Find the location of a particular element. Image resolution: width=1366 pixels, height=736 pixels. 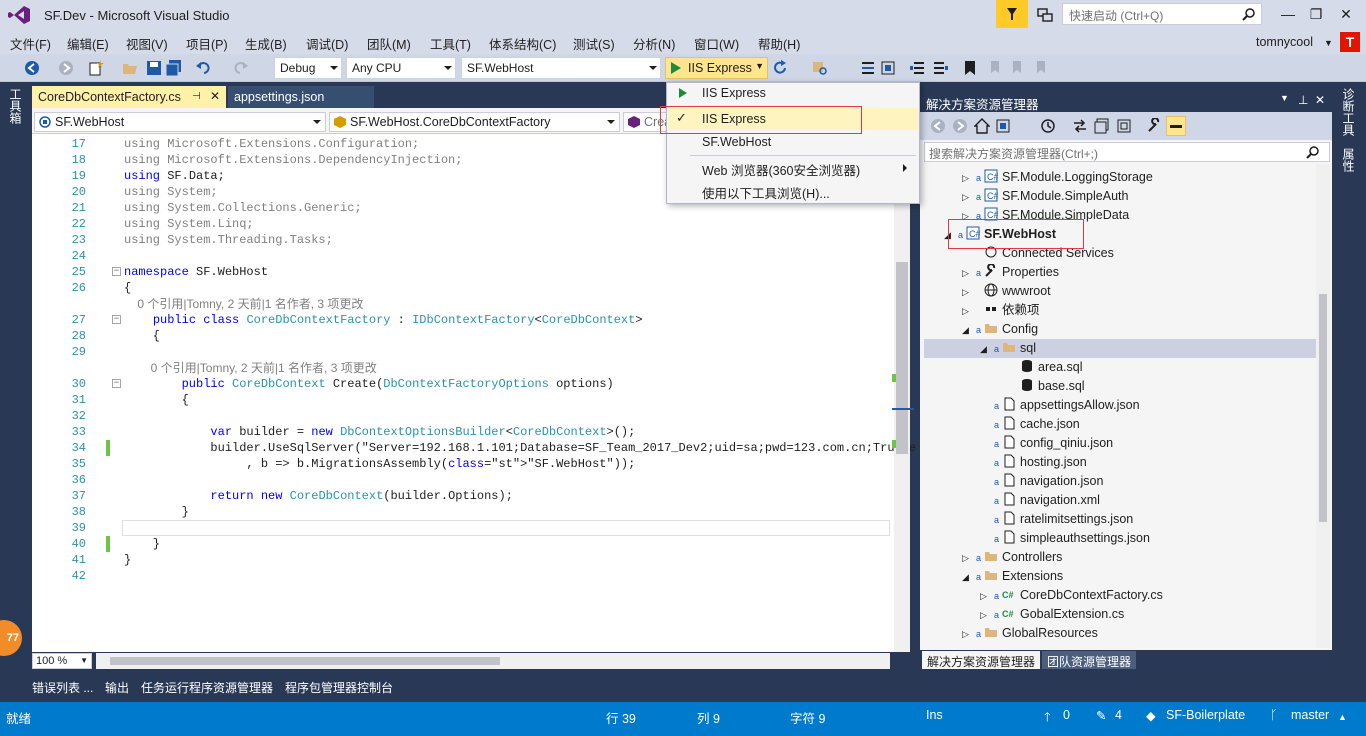

editor-scroll-thumb is located at coordinates (902, 358).